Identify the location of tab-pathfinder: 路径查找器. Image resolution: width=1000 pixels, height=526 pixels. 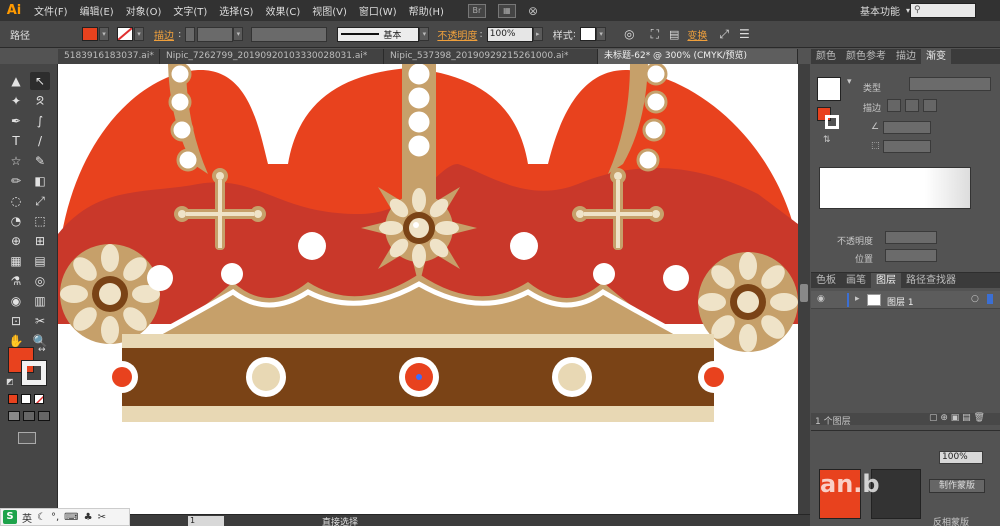
(931, 280).